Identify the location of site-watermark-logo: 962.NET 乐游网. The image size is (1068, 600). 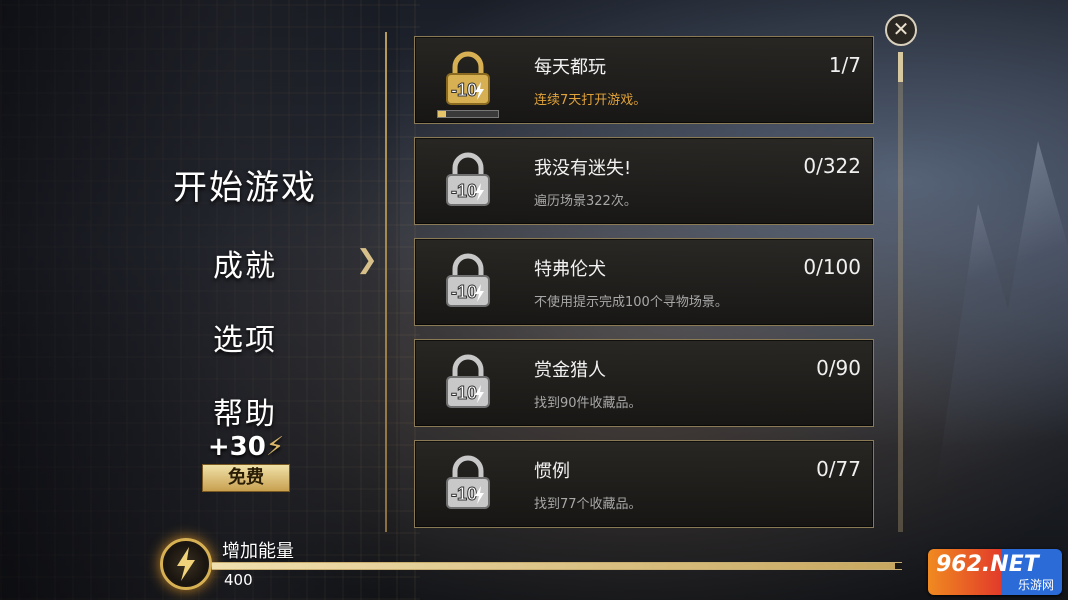
(995, 572).